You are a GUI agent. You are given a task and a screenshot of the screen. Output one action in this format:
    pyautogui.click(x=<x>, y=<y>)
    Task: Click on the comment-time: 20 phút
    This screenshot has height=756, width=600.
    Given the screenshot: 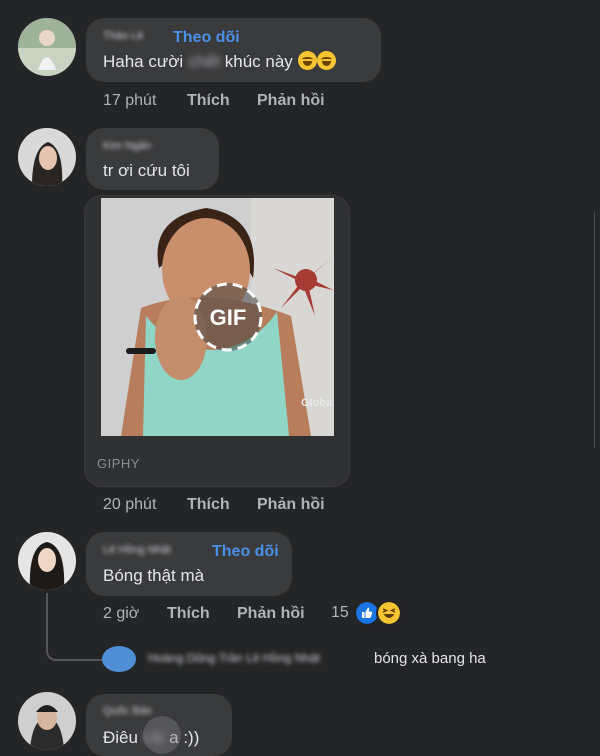 What is the action you would take?
    pyautogui.click(x=129, y=505)
    